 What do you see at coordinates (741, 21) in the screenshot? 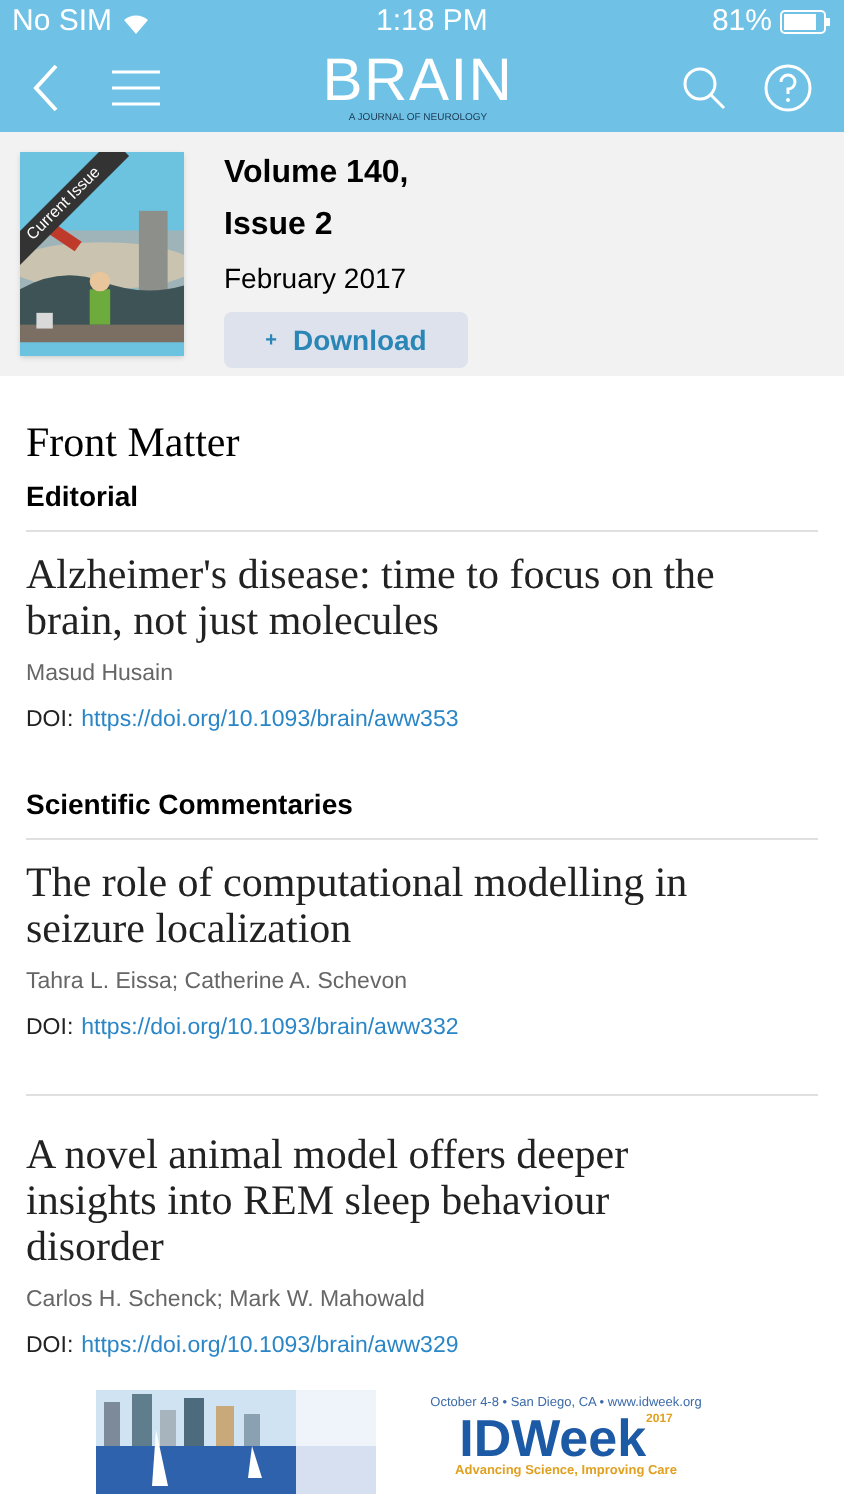
I see `battery-percent: 81%` at bounding box center [741, 21].